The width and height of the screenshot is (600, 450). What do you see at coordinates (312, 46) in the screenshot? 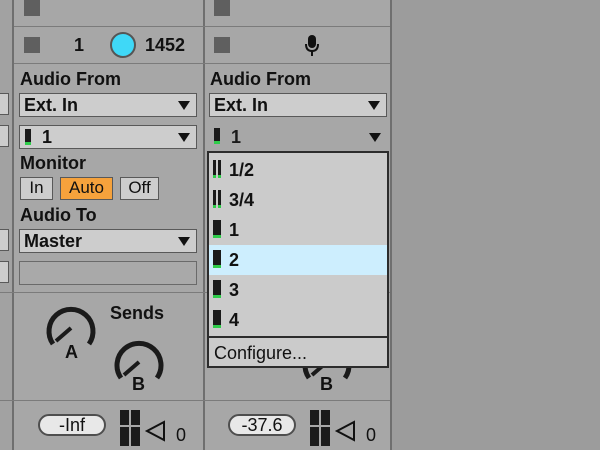
I see `microphone-icon` at bounding box center [312, 46].